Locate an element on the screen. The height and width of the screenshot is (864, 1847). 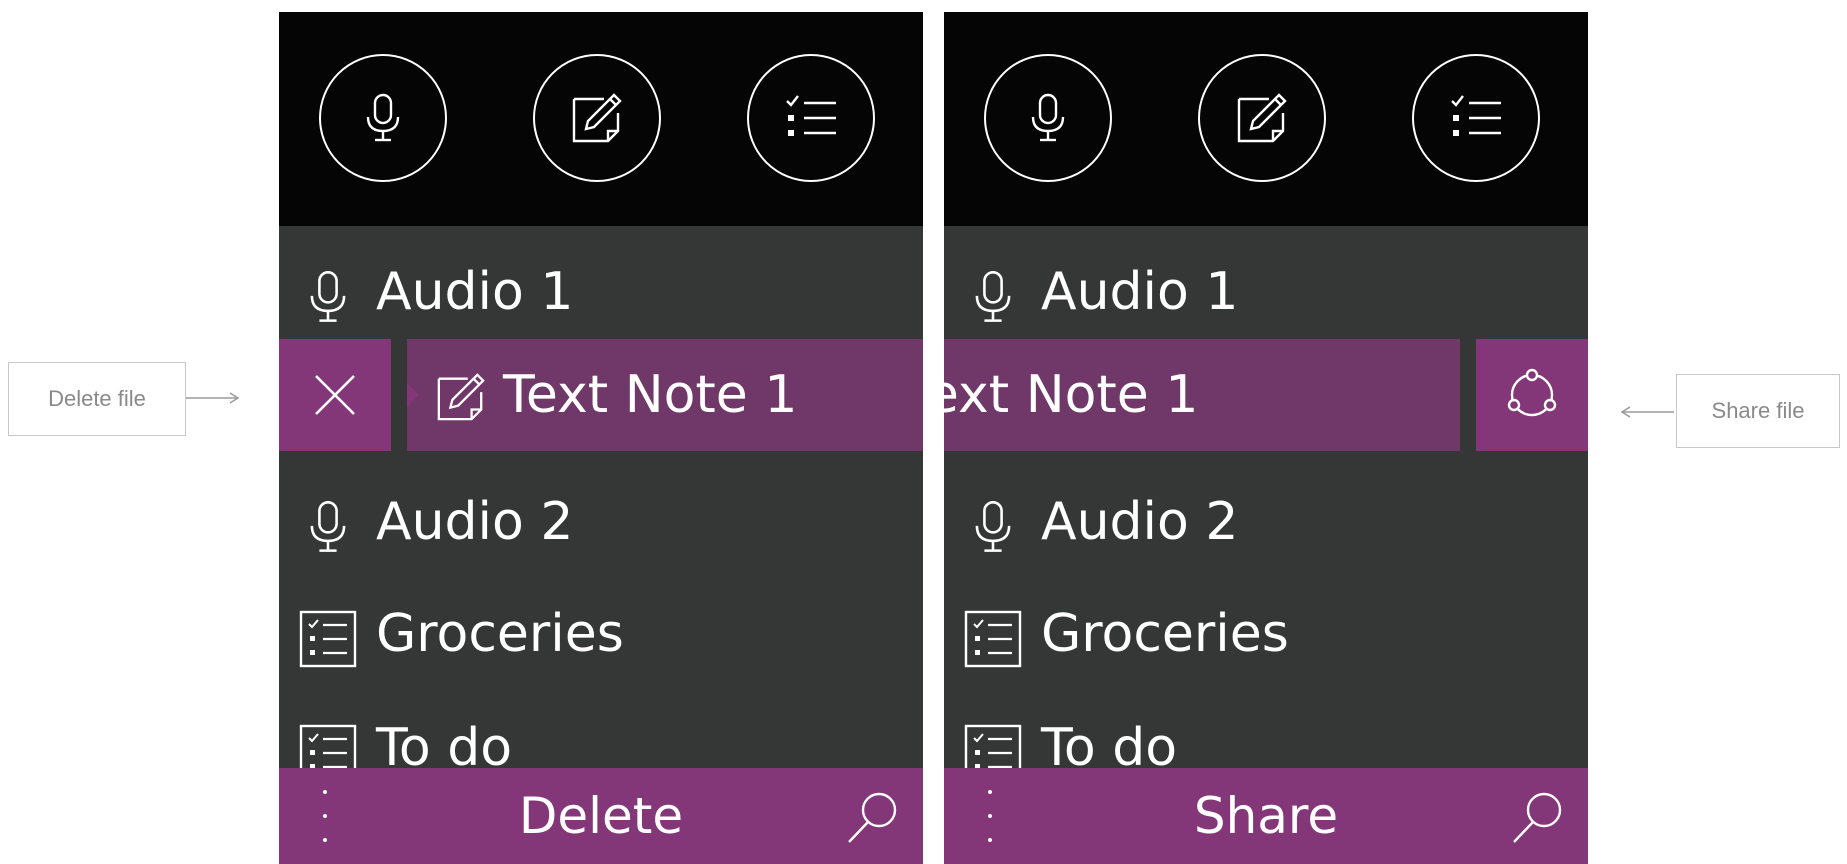
delete-file-callout: Delete file is located at coordinates (97, 399).